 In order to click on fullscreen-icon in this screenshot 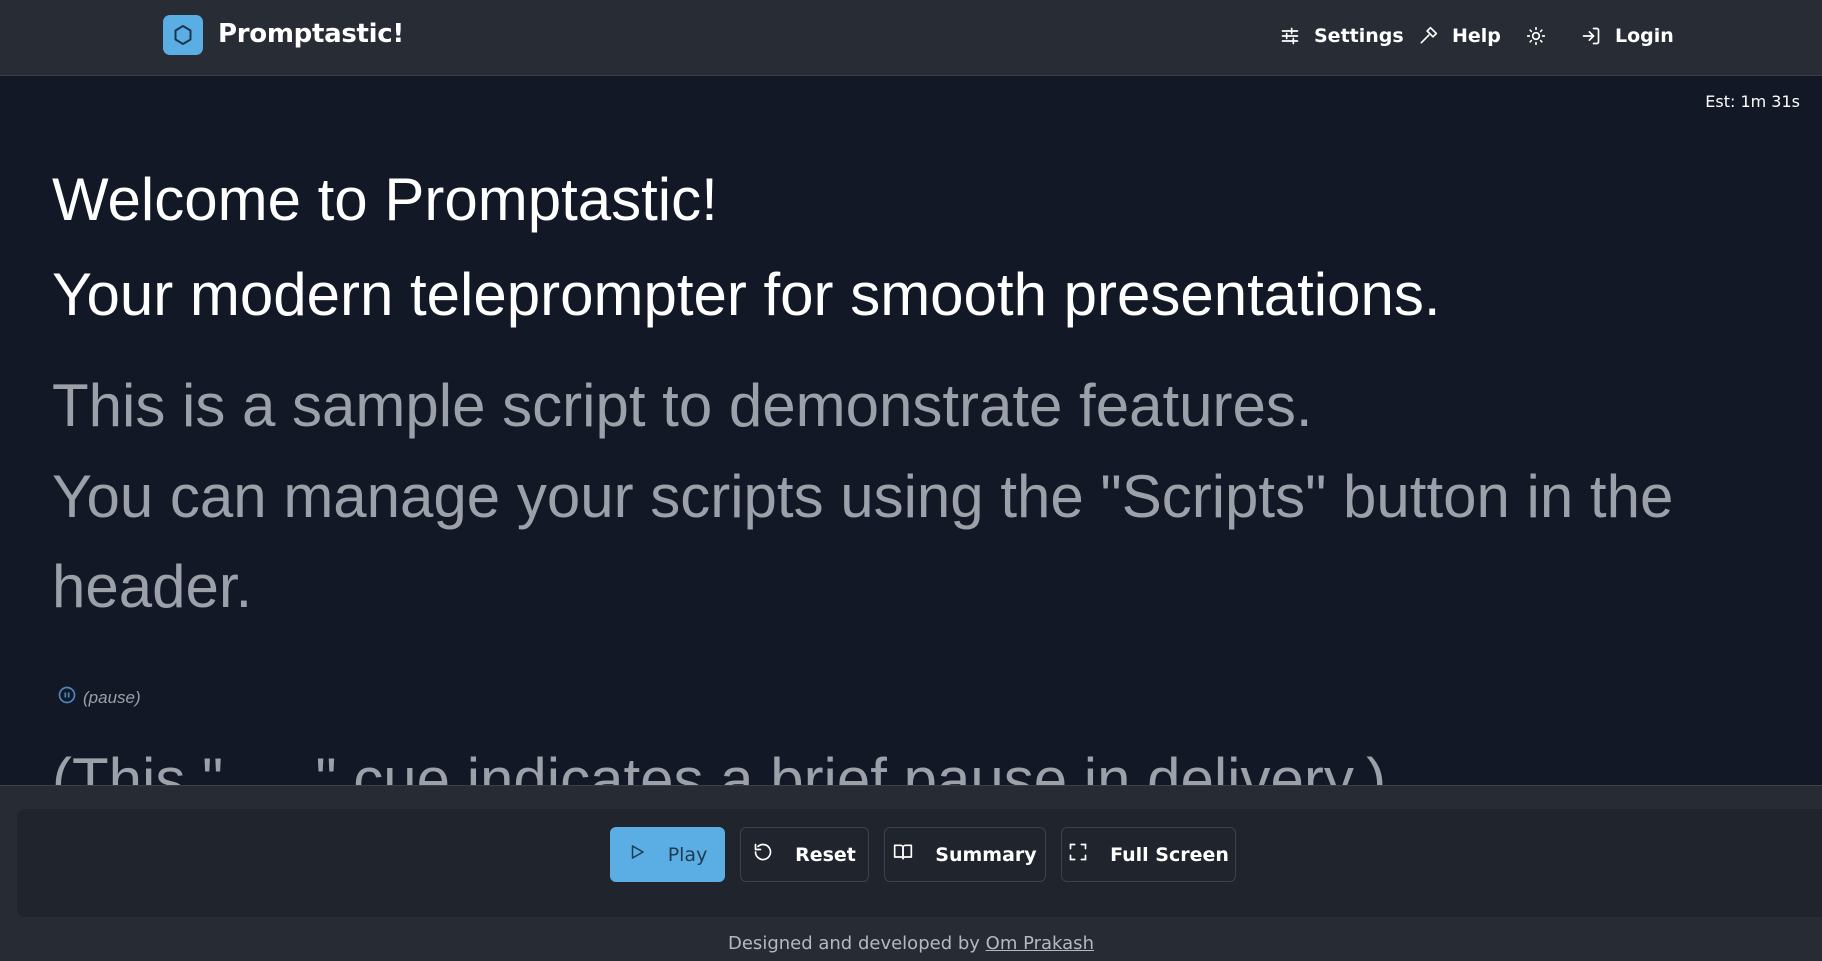, I will do `click(1078, 854)`.